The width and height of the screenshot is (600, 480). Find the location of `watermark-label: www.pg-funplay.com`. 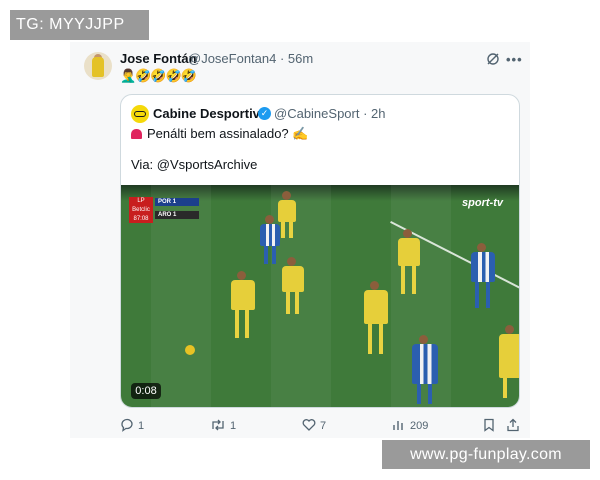

watermark-label: www.pg-funplay.com is located at coordinates (486, 454).